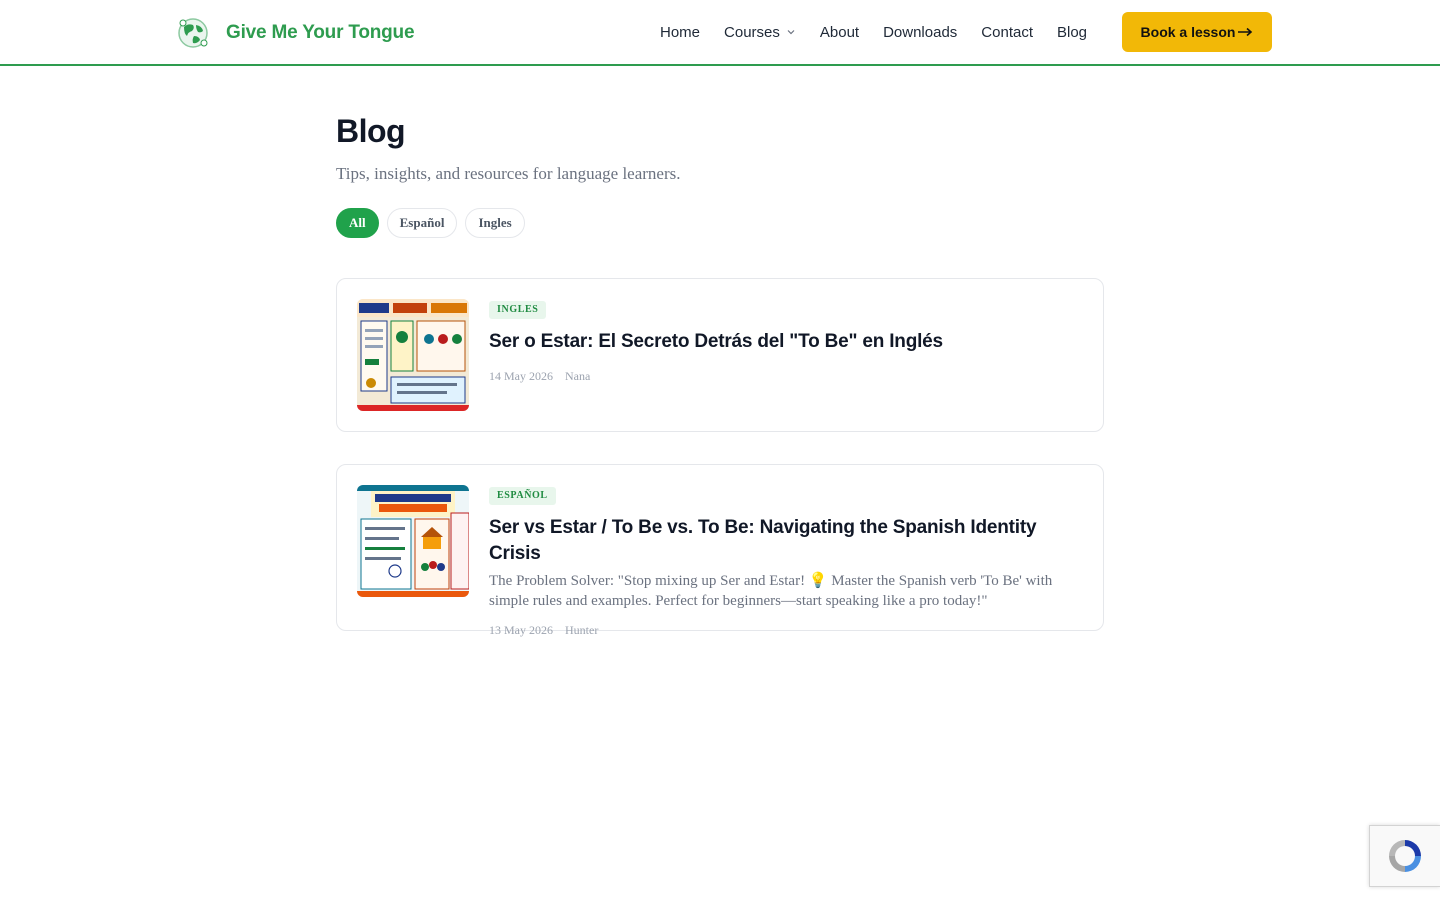 The width and height of the screenshot is (1440, 900). What do you see at coordinates (518, 310) in the screenshot?
I see `post-category-badge: INGLES` at bounding box center [518, 310].